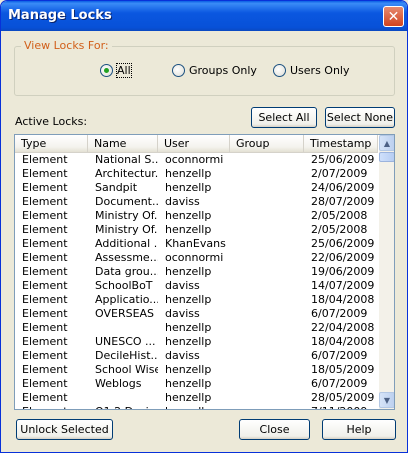 The height and width of the screenshot is (453, 408). What do you see at coordinates (196, 300) in the screenshot?
I see `table-row: Element Applicatio... henzellp 18/04/2008` at bounding box center [196, 300].